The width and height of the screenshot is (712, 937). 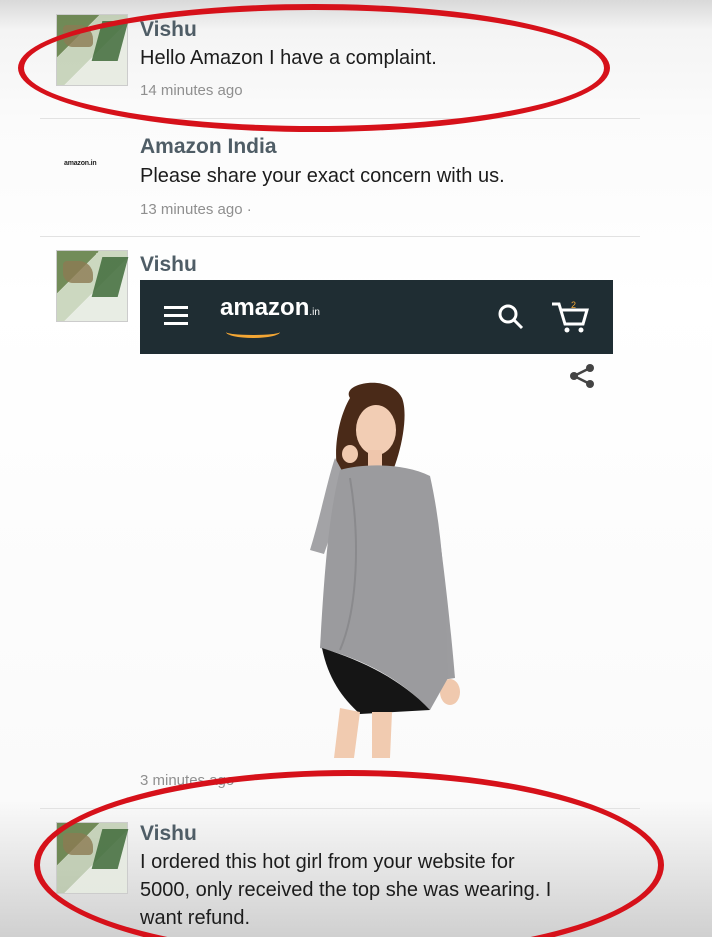 What do you see at coordinates (168, 265) in the screenshot?
I see `comment-author: Vishu` at bounding box center [168, 265].